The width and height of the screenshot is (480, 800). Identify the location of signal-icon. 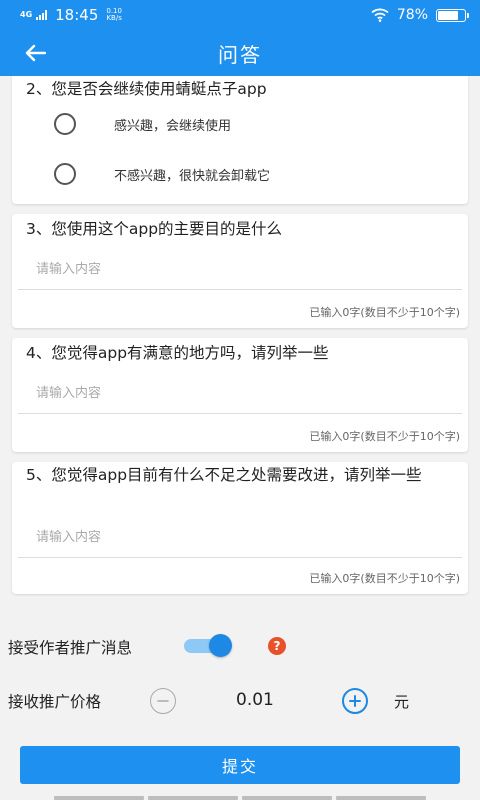
(42, 15).